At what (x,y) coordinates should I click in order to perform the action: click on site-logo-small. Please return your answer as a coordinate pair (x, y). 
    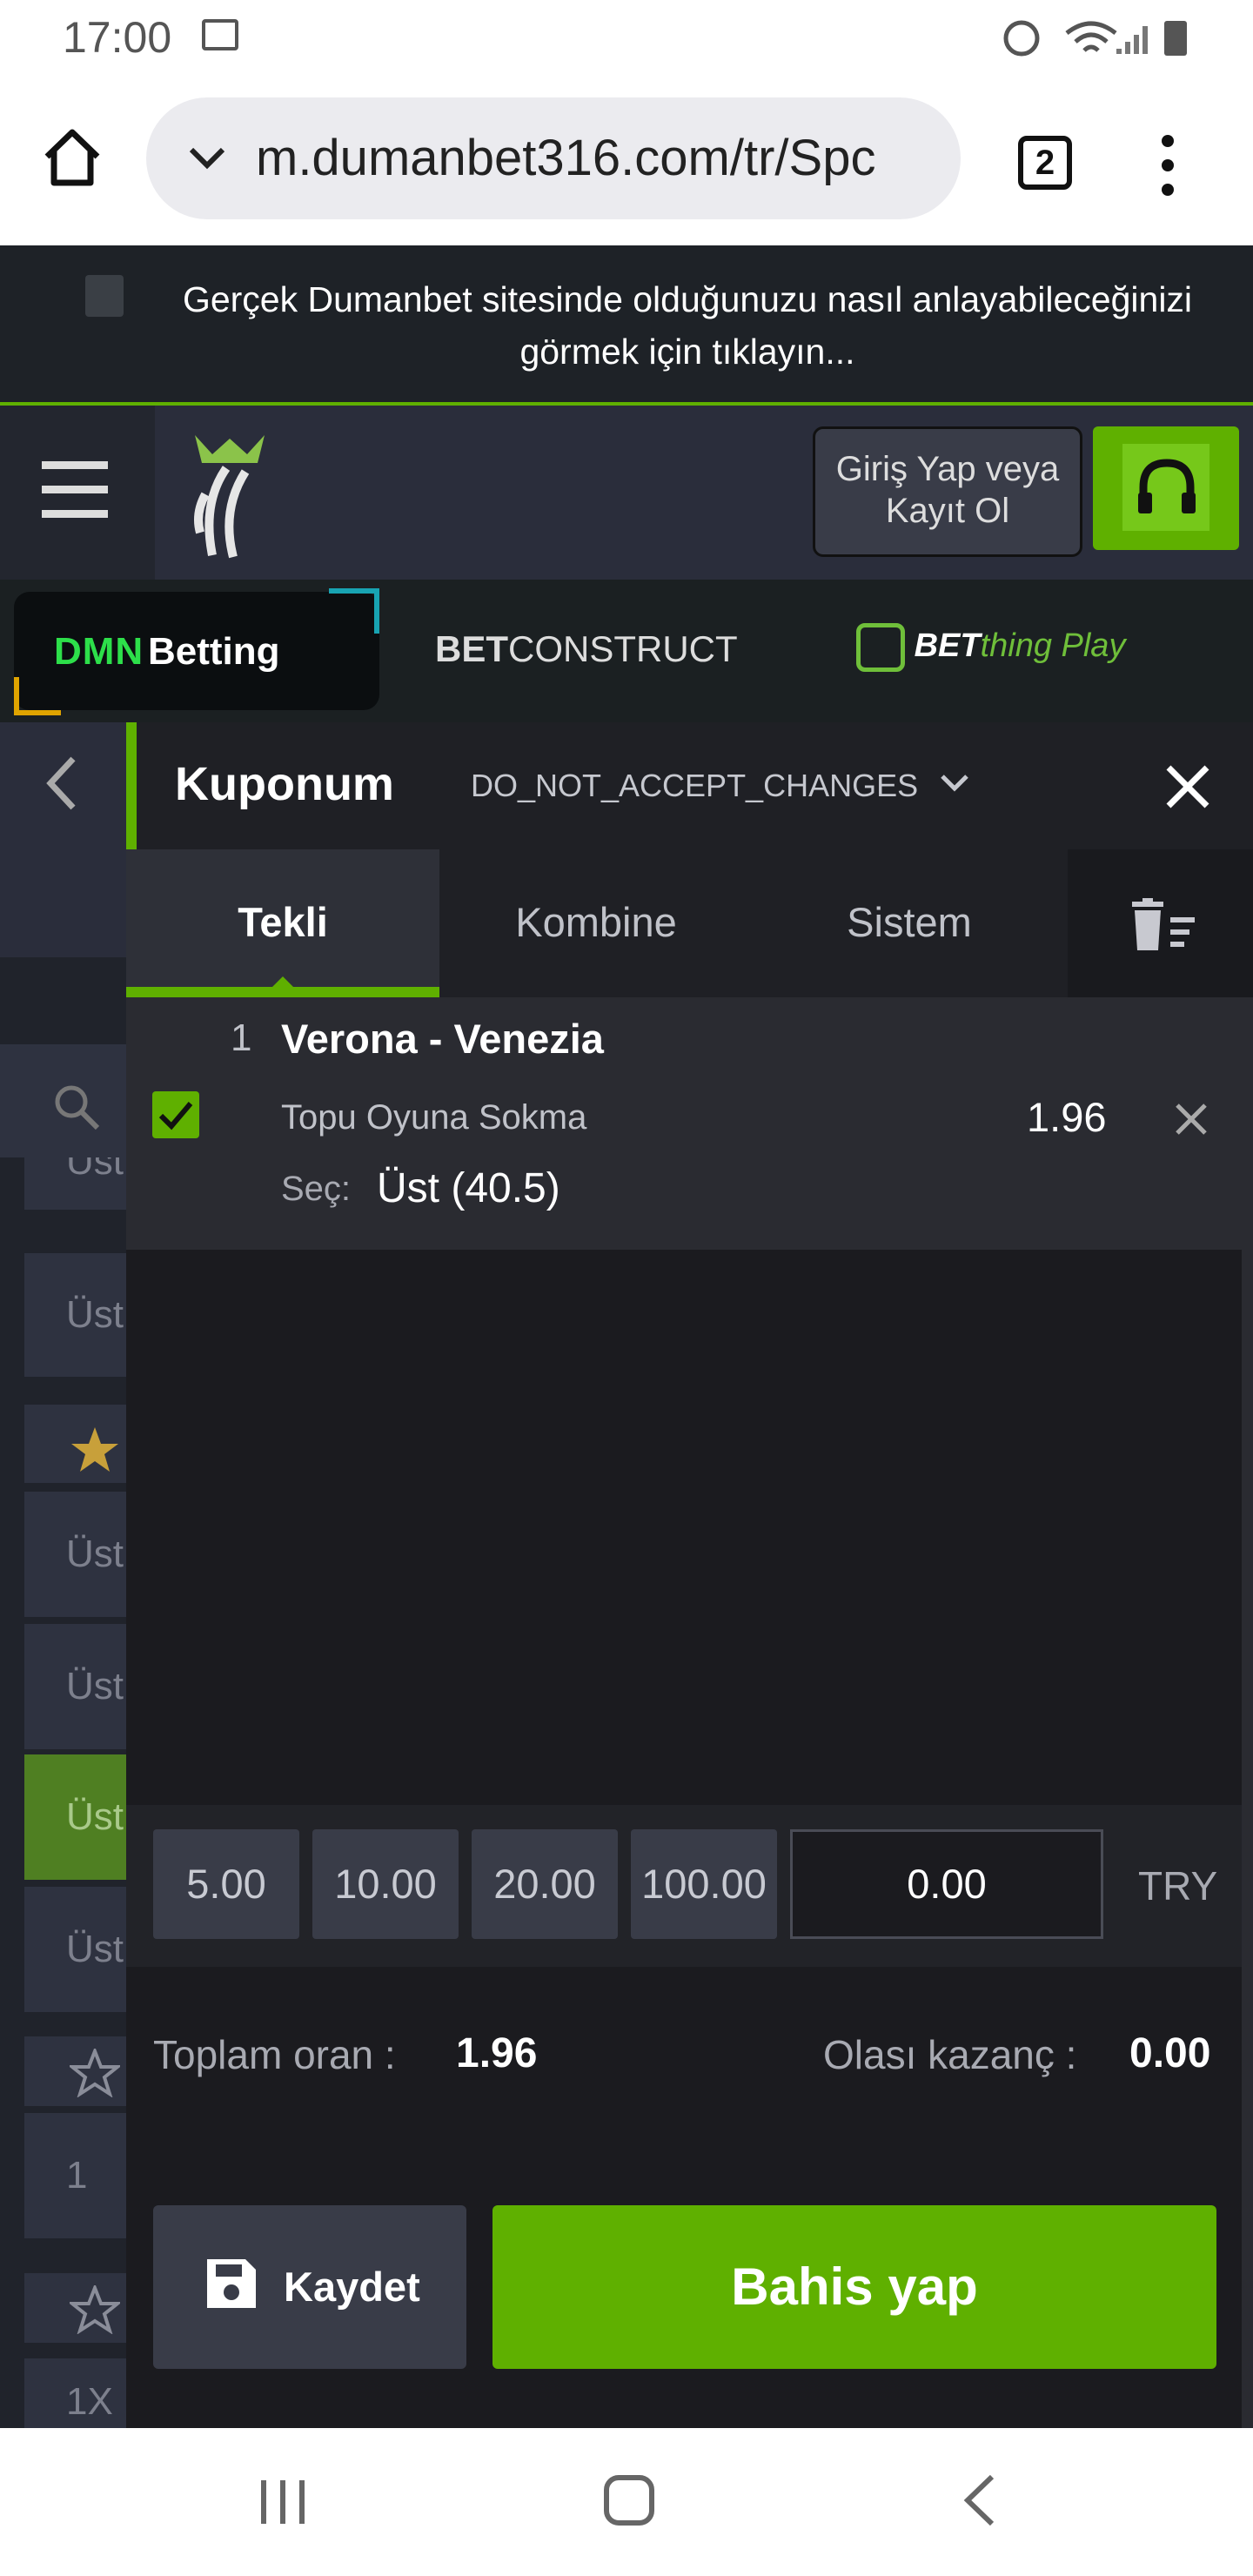
    Looking at the image, I should click on (104, 296).